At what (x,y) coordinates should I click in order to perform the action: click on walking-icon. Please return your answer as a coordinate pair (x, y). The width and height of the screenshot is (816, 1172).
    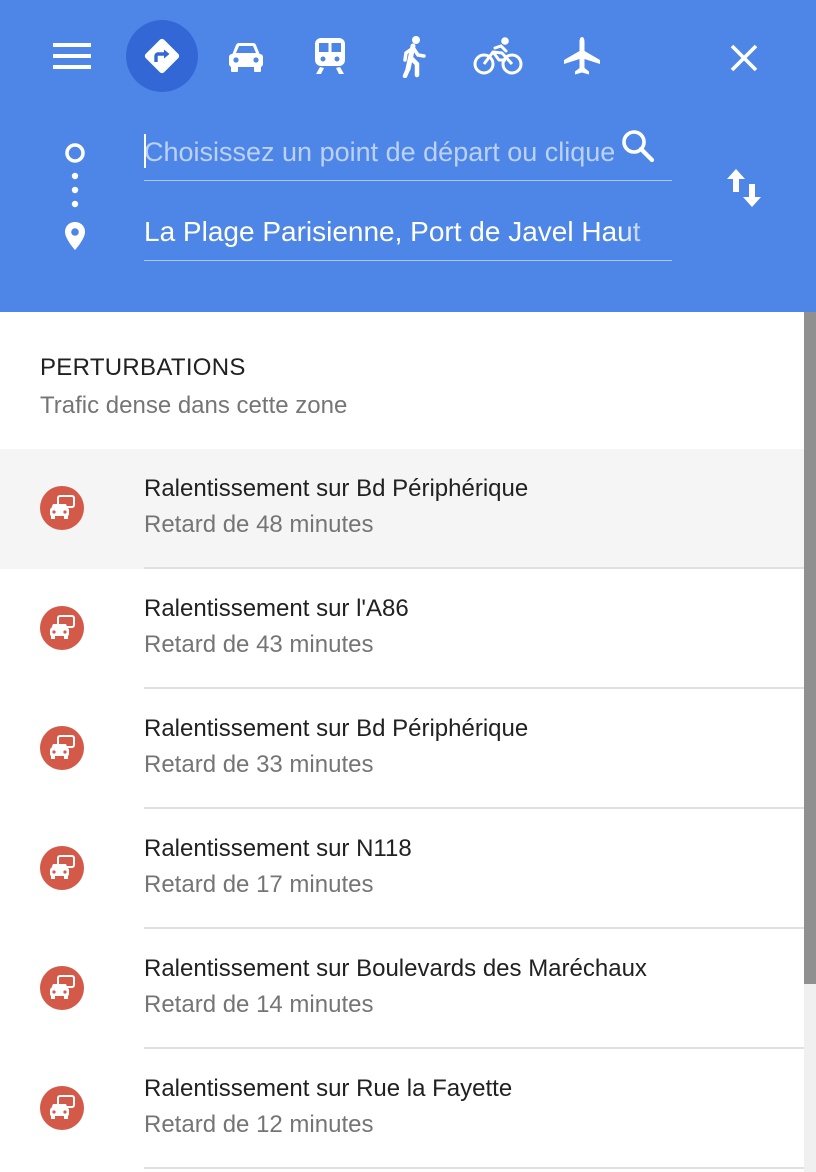
    Looking at the image, I should click on (414, 57).